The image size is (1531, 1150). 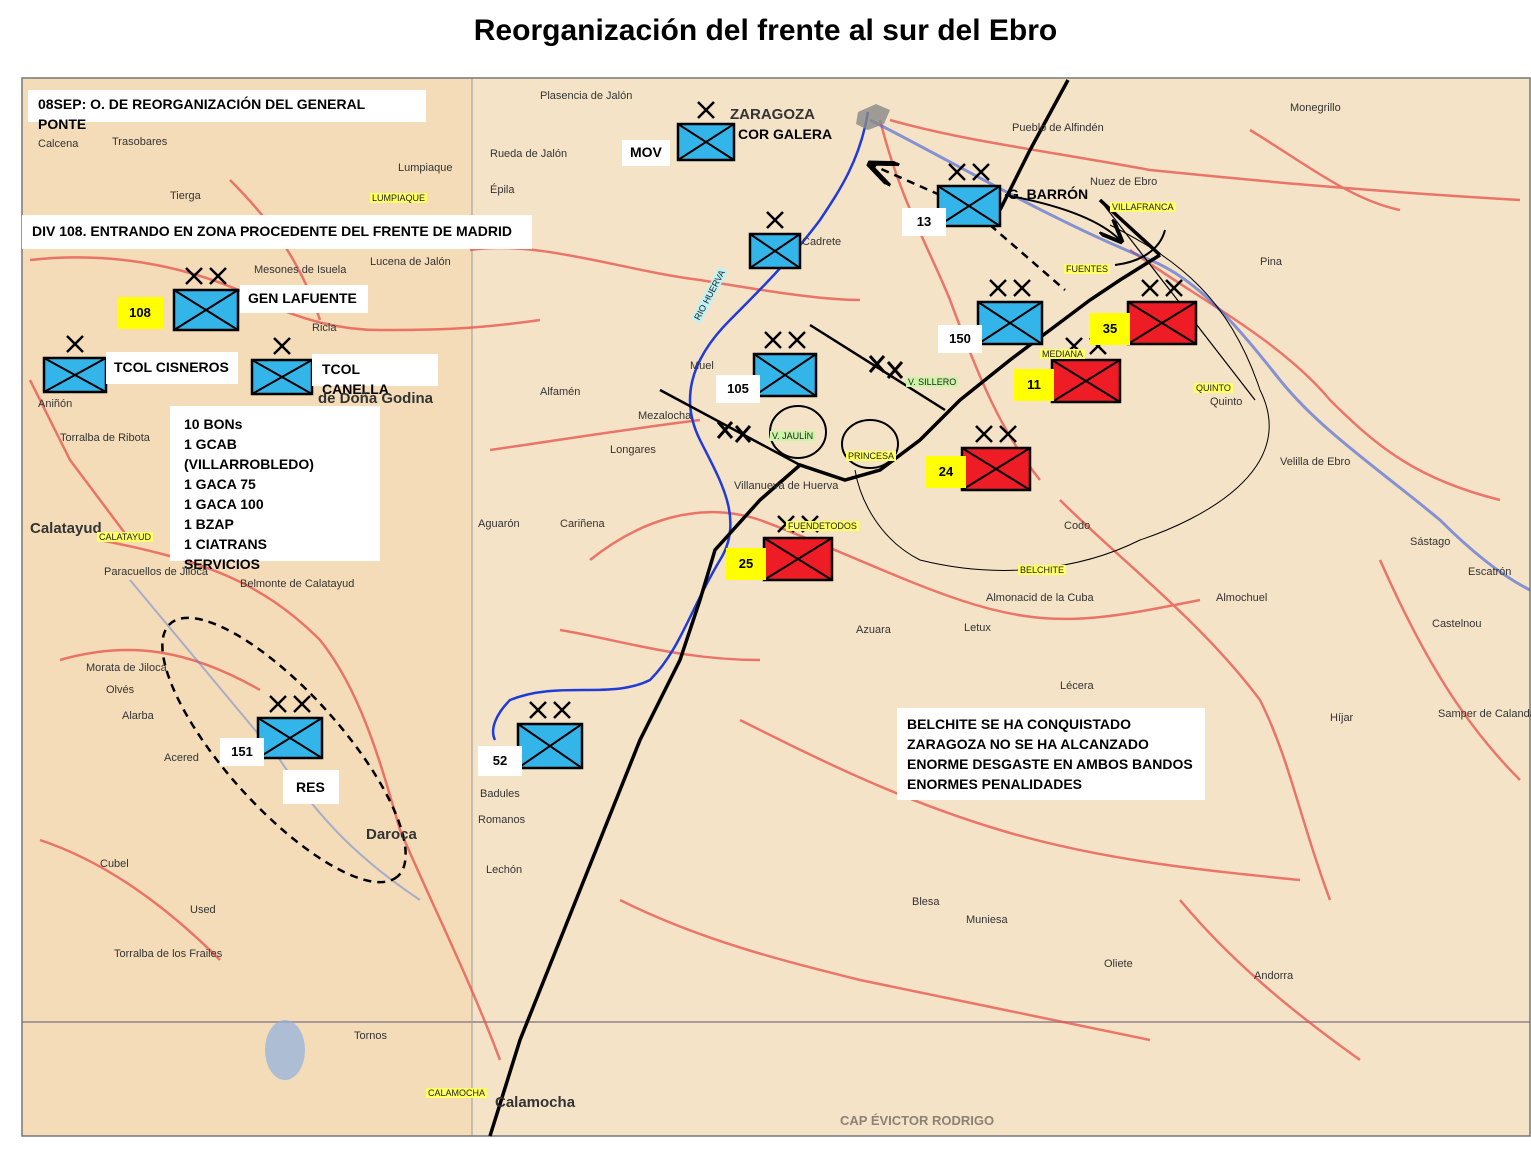 What do you see at coordinates (633, 450) in the screenshot?
I see `town-label: Longares` at bounding box center [633, 450].